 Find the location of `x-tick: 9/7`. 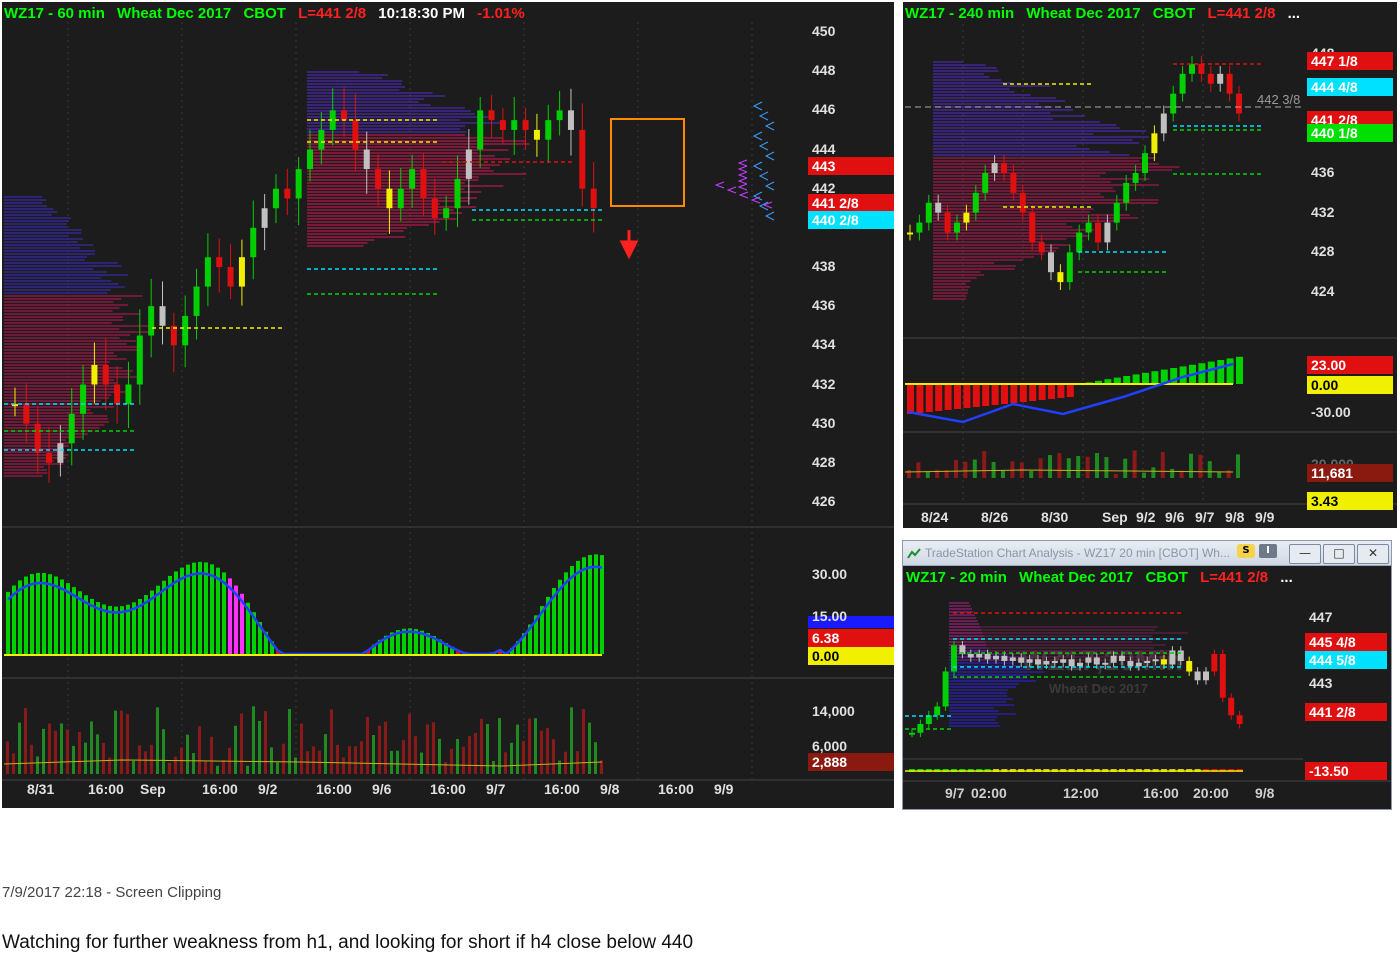

x-tick: 9/7 is located at coordinates (955, 793).